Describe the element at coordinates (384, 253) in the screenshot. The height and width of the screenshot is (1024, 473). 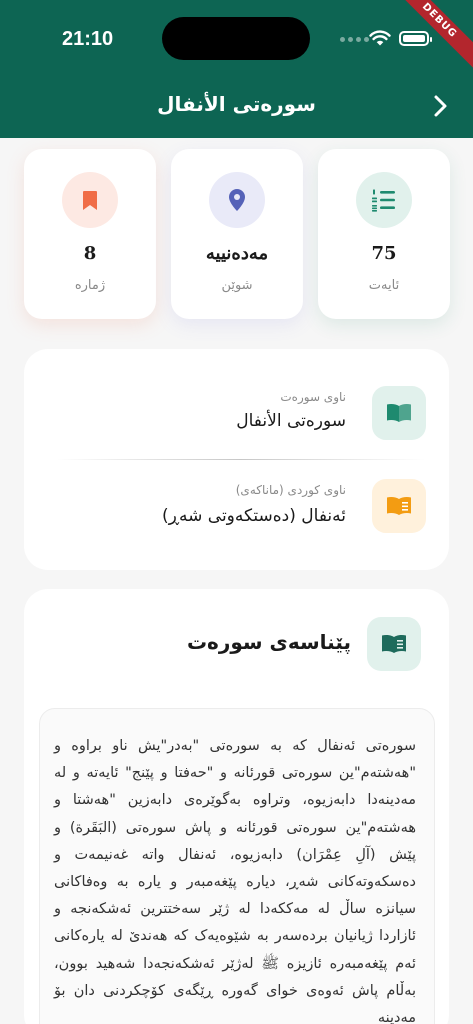
I see `stat-value: 75` at that location.